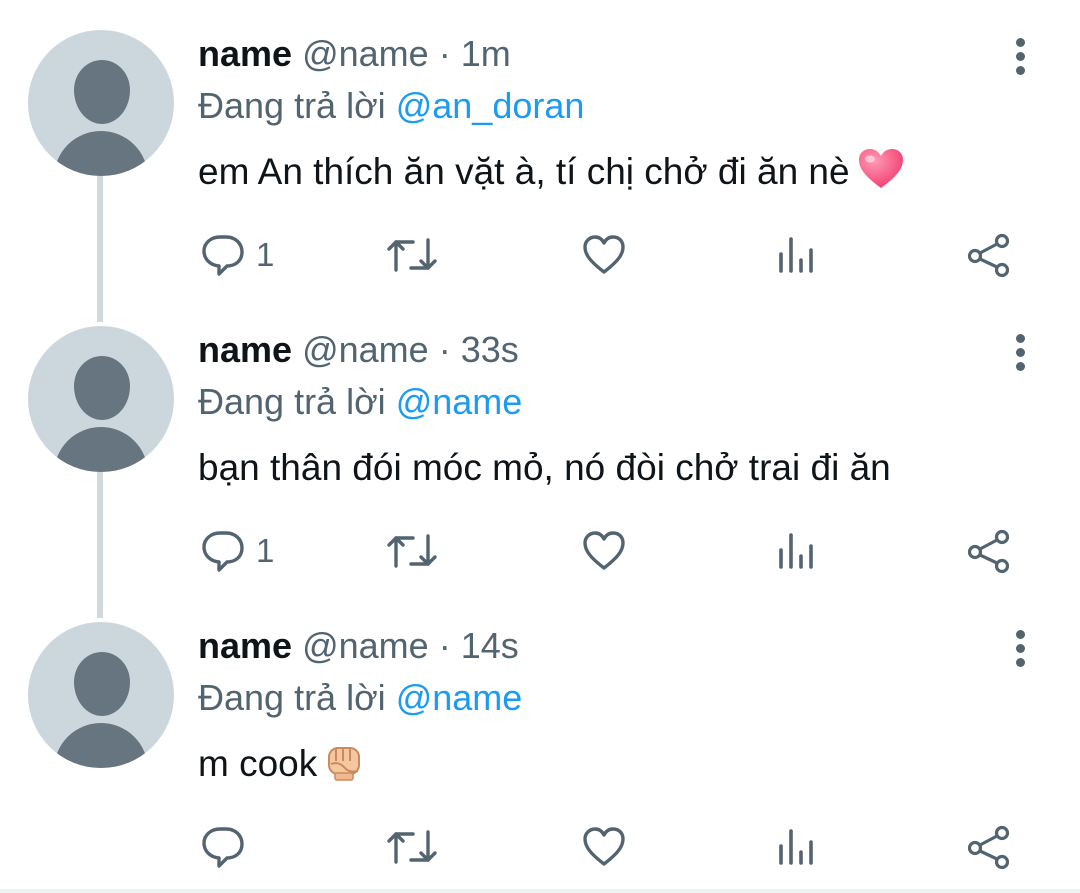 The image size is (1080, 893). I want to click on bottom-divider, so click(540, 891).